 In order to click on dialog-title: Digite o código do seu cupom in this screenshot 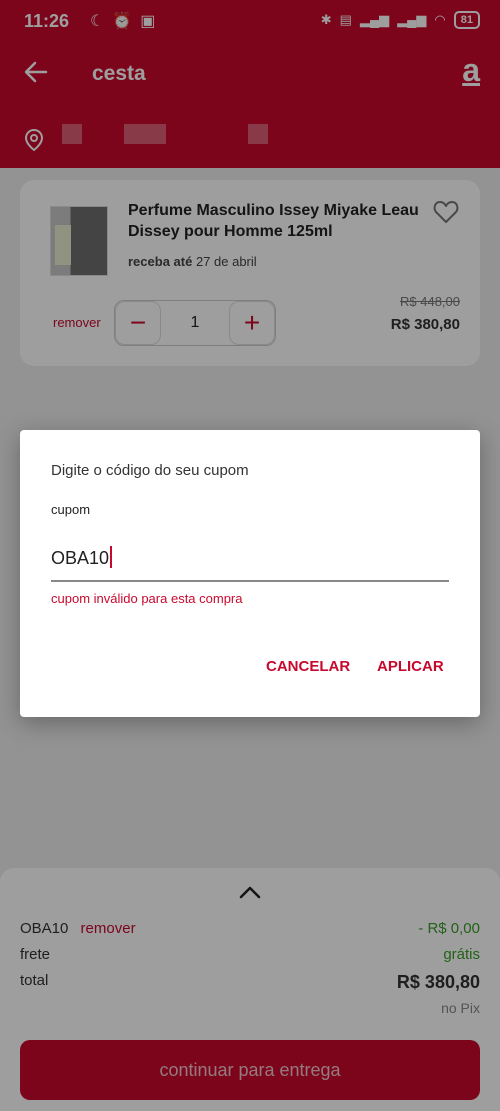, I will do `click(150, 470)`.